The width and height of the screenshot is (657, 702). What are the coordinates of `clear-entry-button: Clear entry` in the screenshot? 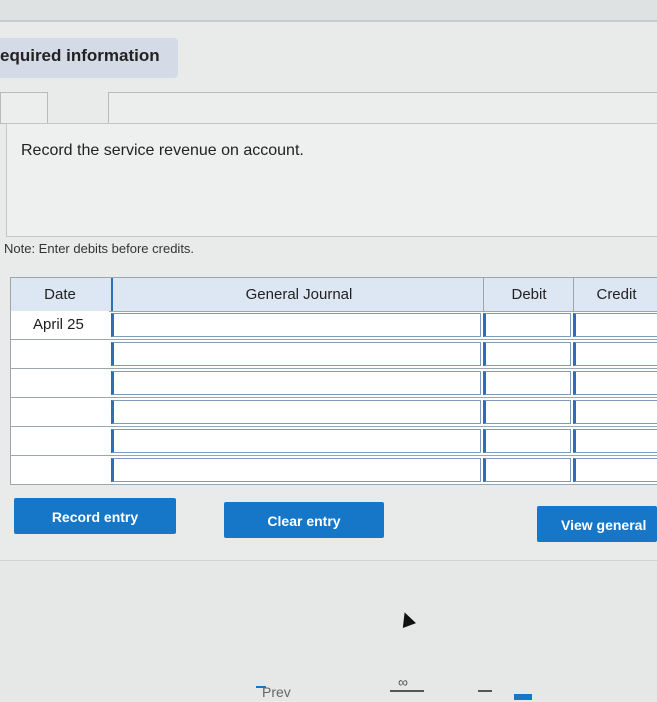 It's located at (304, 520).